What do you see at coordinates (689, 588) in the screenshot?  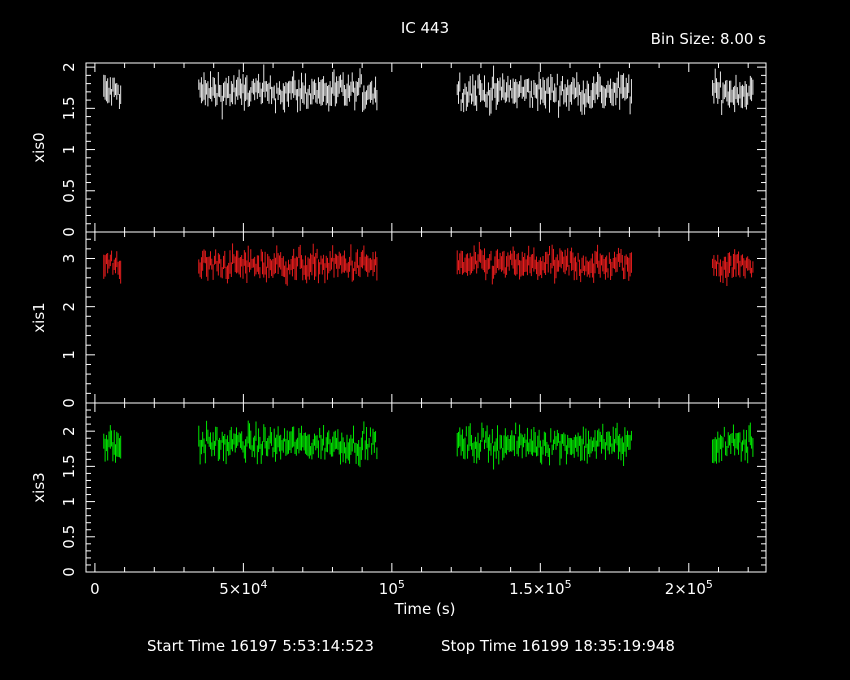 I see `x-tick-label: 2×105` at bounding box center [689, 588].